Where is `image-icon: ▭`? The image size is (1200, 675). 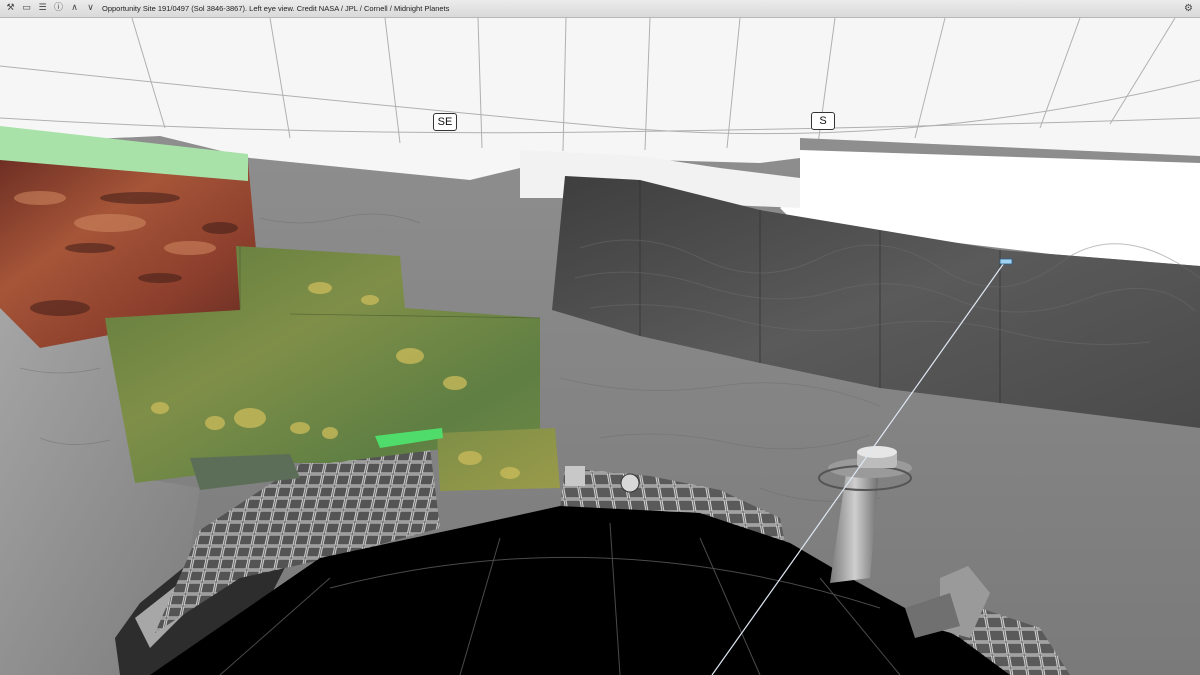
image-icon: ▭ is located at coordinates (26, 8).